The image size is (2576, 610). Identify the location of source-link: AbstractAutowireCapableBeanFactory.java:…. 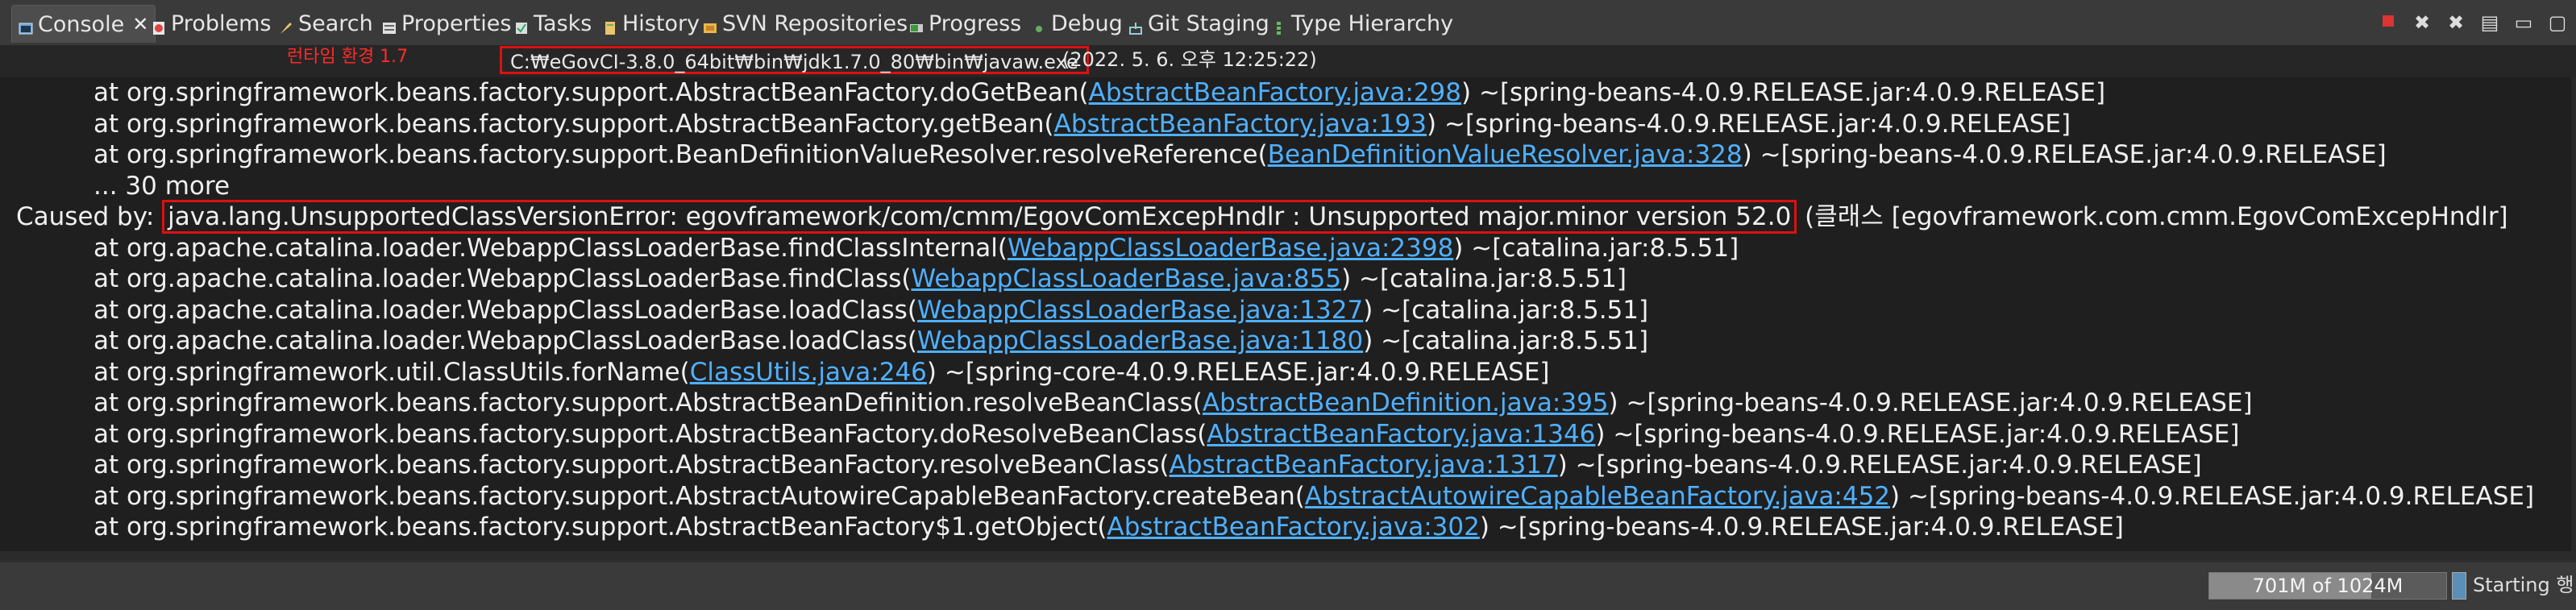
(1597, 496).